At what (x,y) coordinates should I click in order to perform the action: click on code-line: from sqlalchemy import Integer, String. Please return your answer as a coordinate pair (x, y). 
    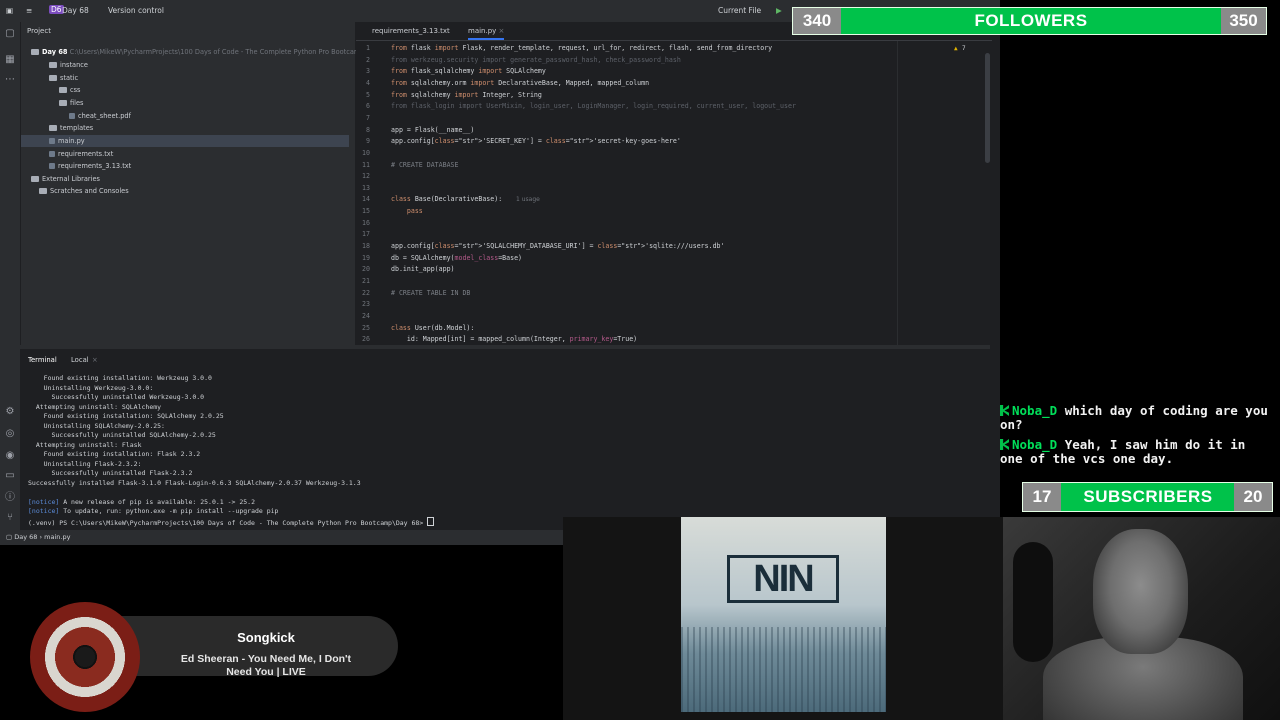
    Looking at the image, I should click on (466, 95).